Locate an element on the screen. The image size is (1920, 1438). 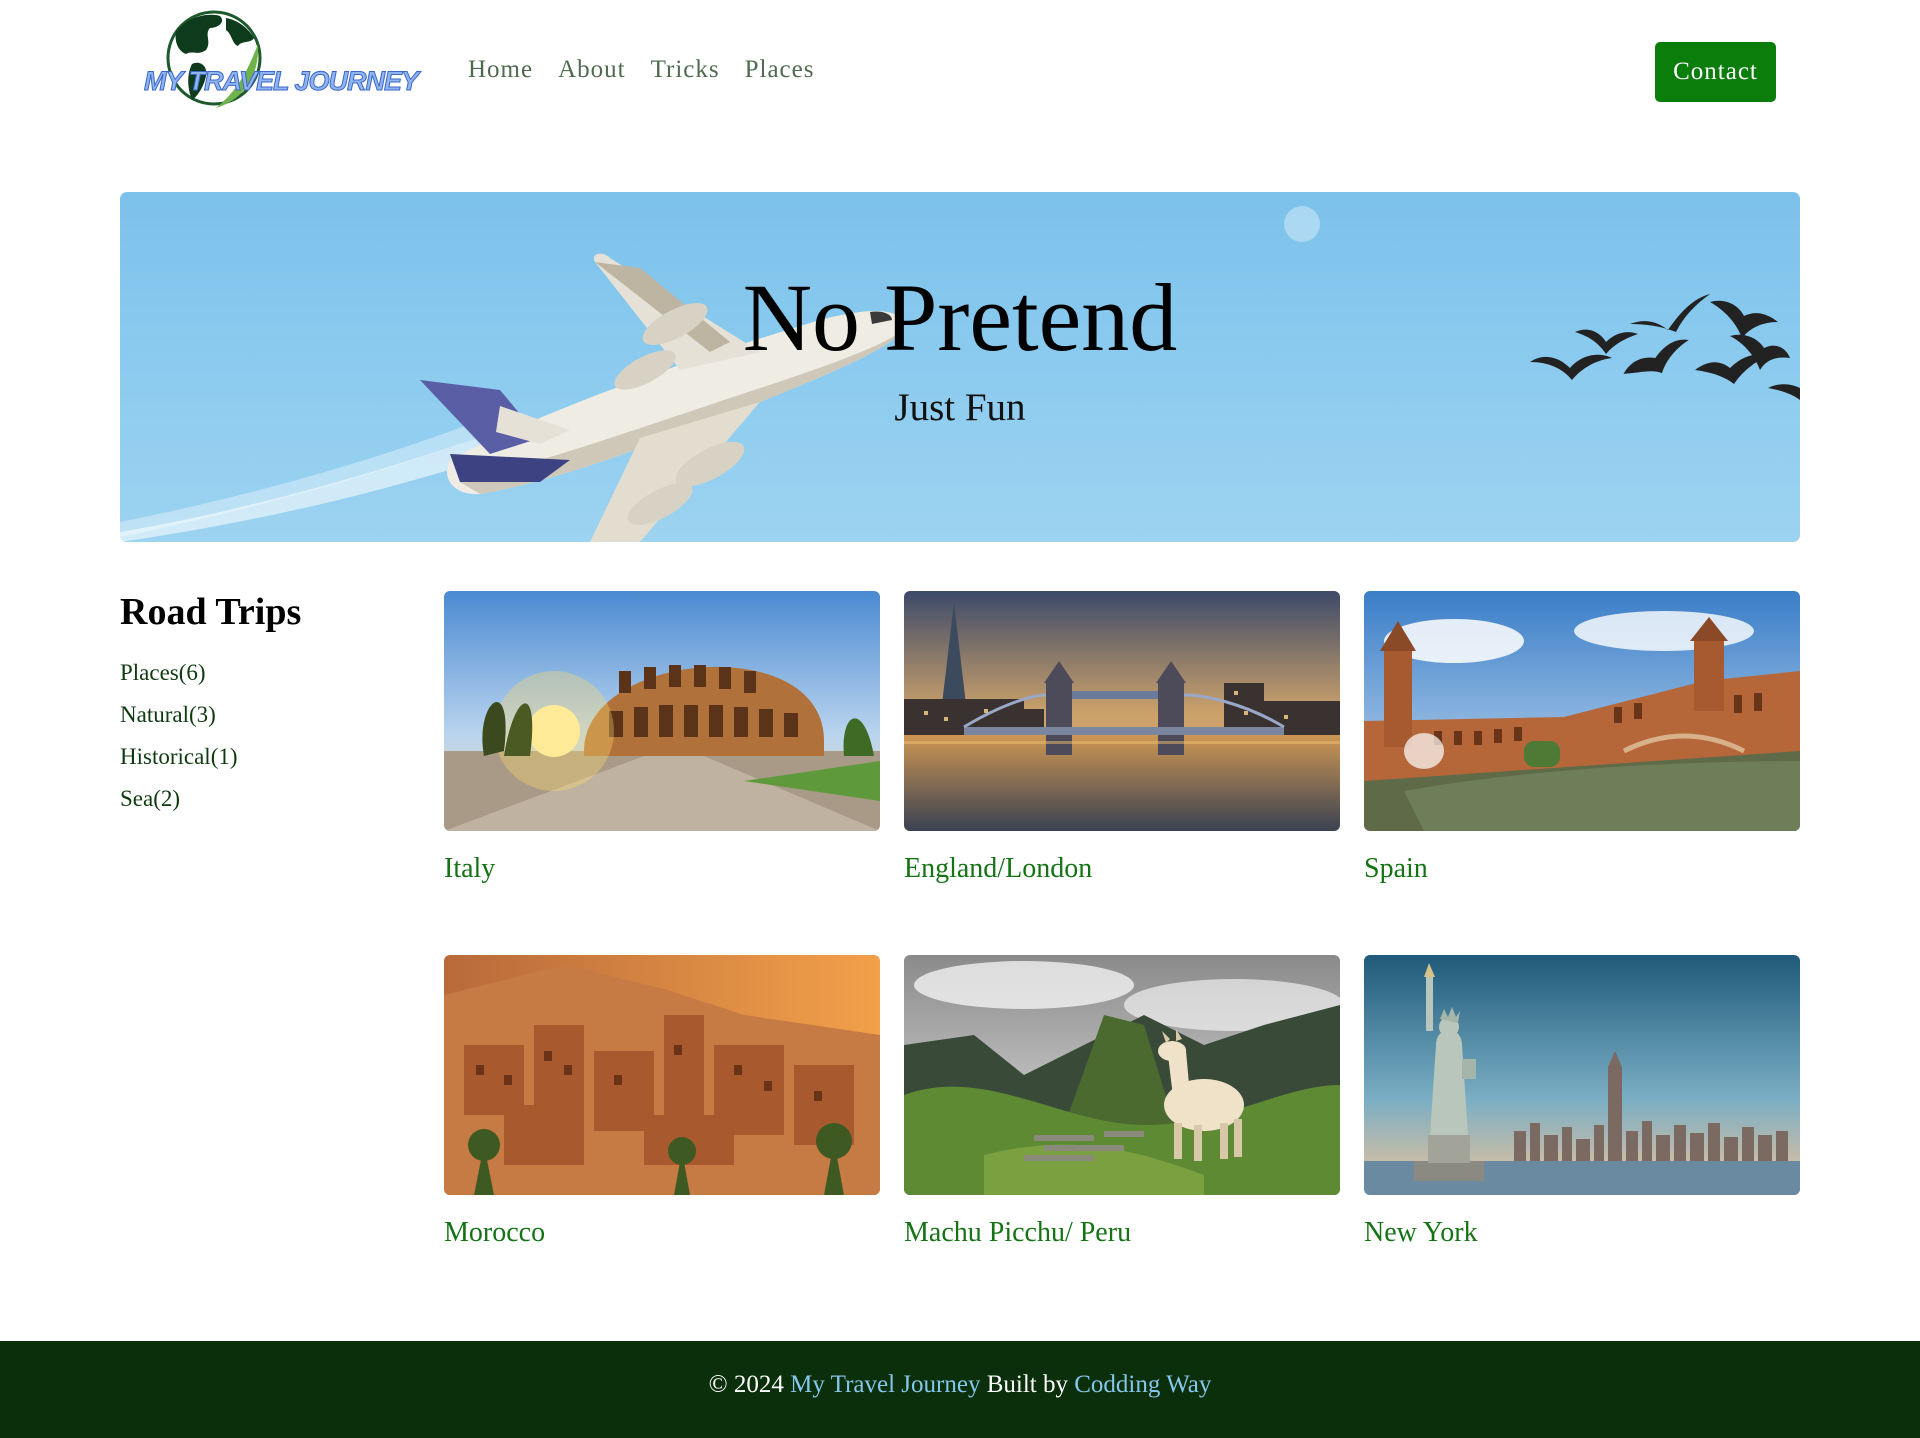
destination-title: Spain is located at coordinates (1582, 869).